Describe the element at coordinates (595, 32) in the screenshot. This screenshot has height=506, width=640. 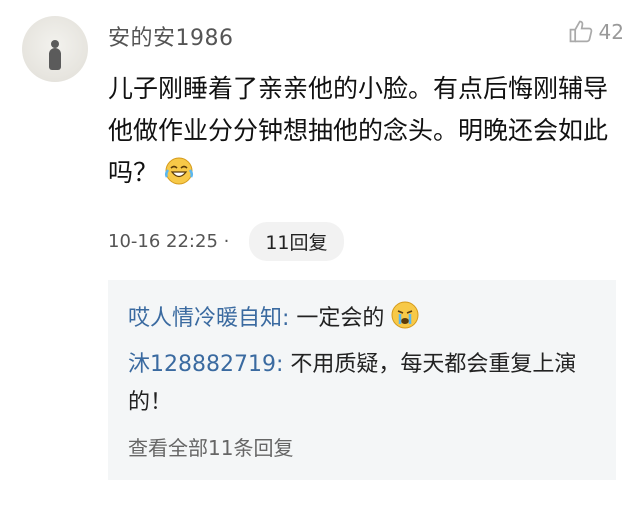
I see `like-button: 42` at that location.